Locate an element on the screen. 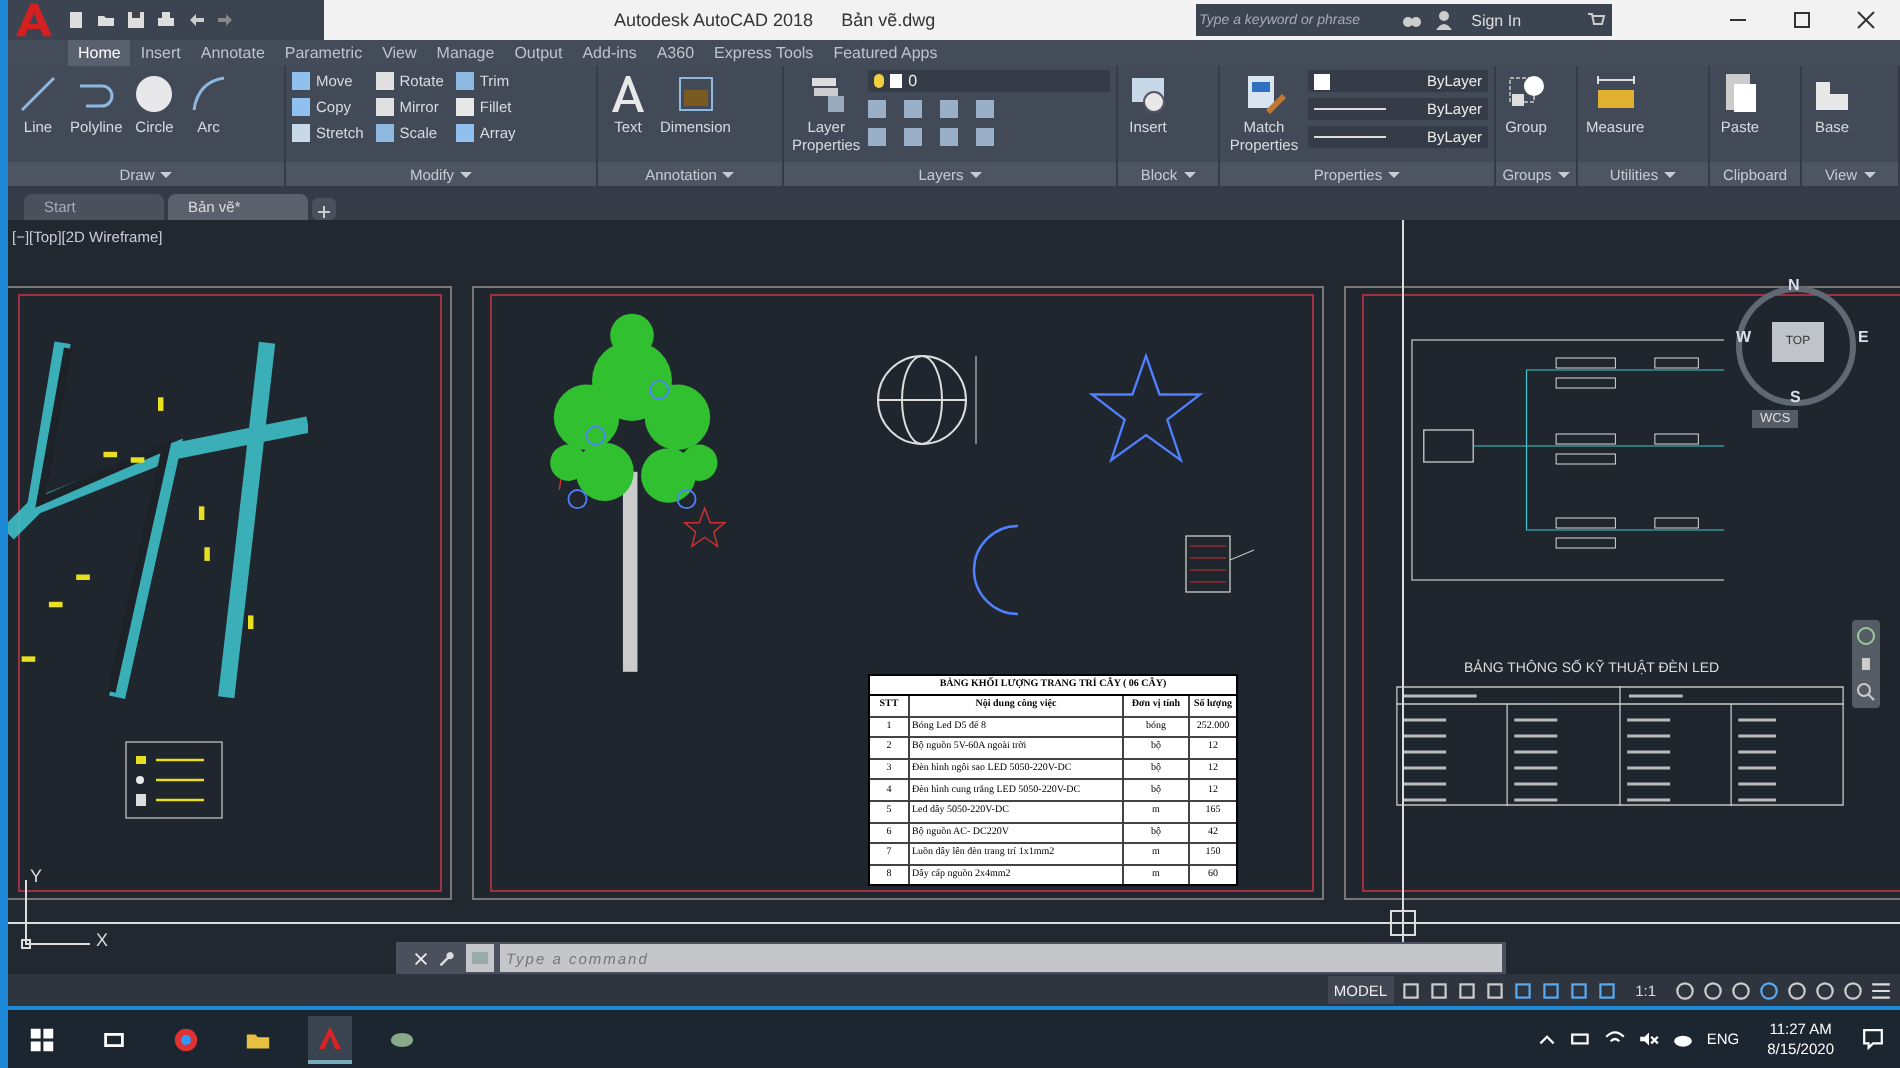  pickbox-cursor is located at coordinates (1403, 923).